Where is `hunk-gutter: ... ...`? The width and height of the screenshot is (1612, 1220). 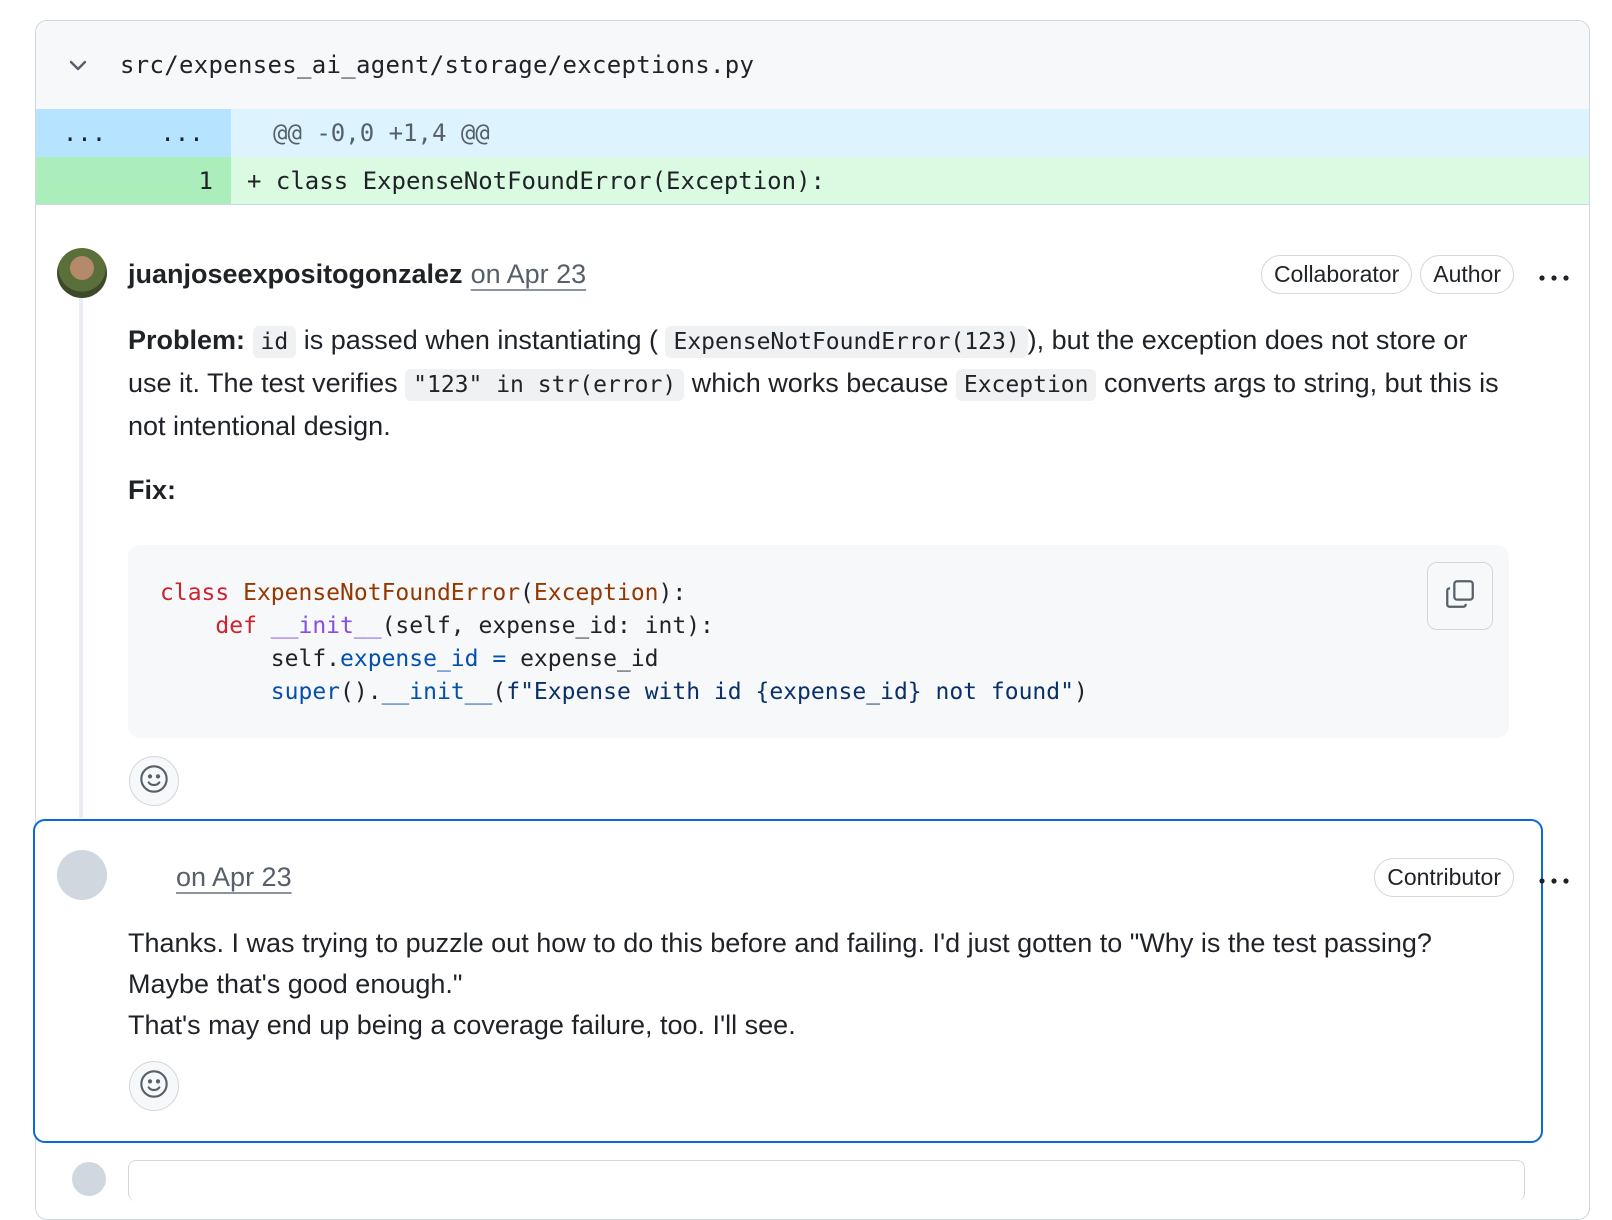 hunk-gutter: ... ... is located at coordinates (133, 133).